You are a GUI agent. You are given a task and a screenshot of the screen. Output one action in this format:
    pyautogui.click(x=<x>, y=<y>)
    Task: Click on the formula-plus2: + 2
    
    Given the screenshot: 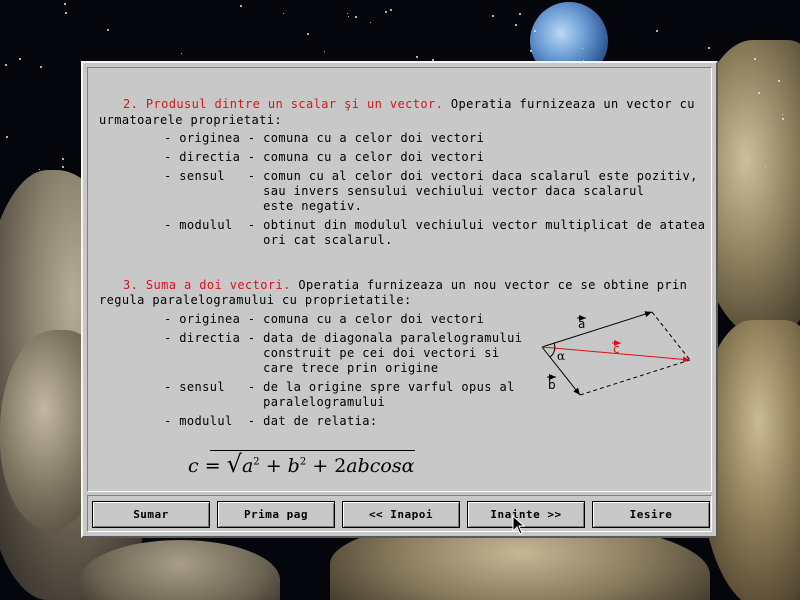 What is the action you would take?
    pyautogui.click(x=326, y=466)
    